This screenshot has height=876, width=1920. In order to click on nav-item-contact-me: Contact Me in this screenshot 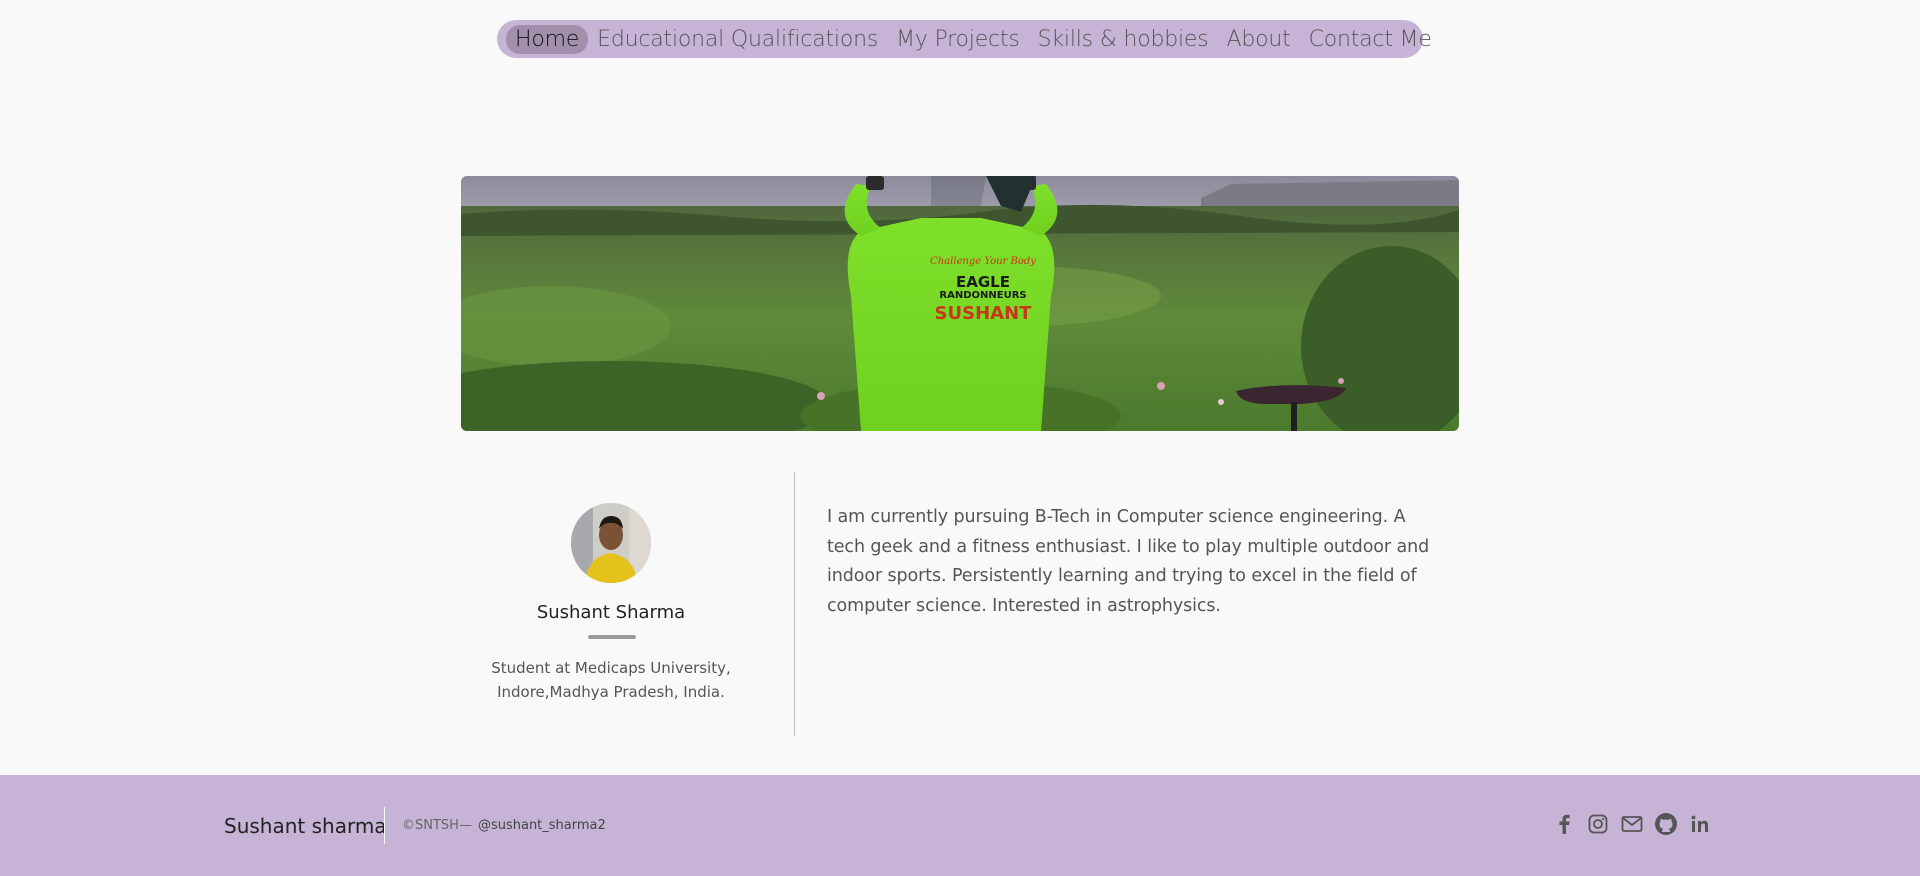, I will do `click(1370, 39)`.